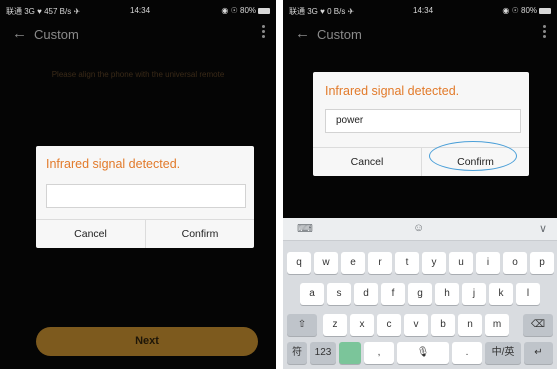 Image resolution: width=557 pixels, height=369 pixels. What do you see at coordinates (393, 294) in the screenshot?
I see `key-f: f` at bounding box center [393, 294].